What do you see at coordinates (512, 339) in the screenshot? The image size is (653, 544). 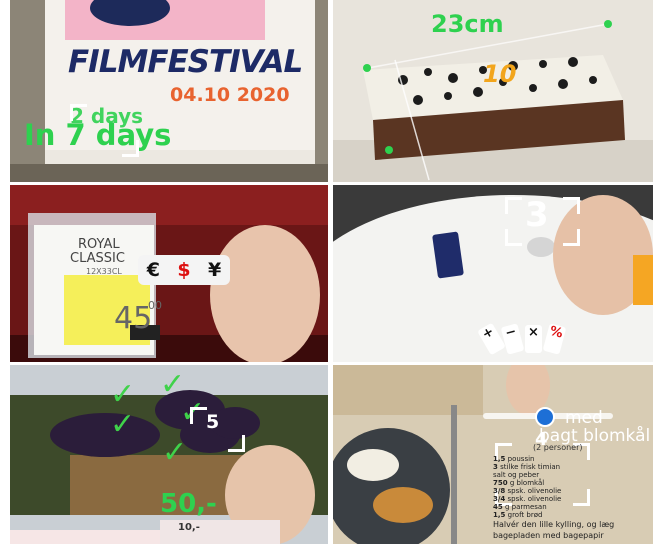 I see `minus-operator: −` at bounding box center [512, 339].